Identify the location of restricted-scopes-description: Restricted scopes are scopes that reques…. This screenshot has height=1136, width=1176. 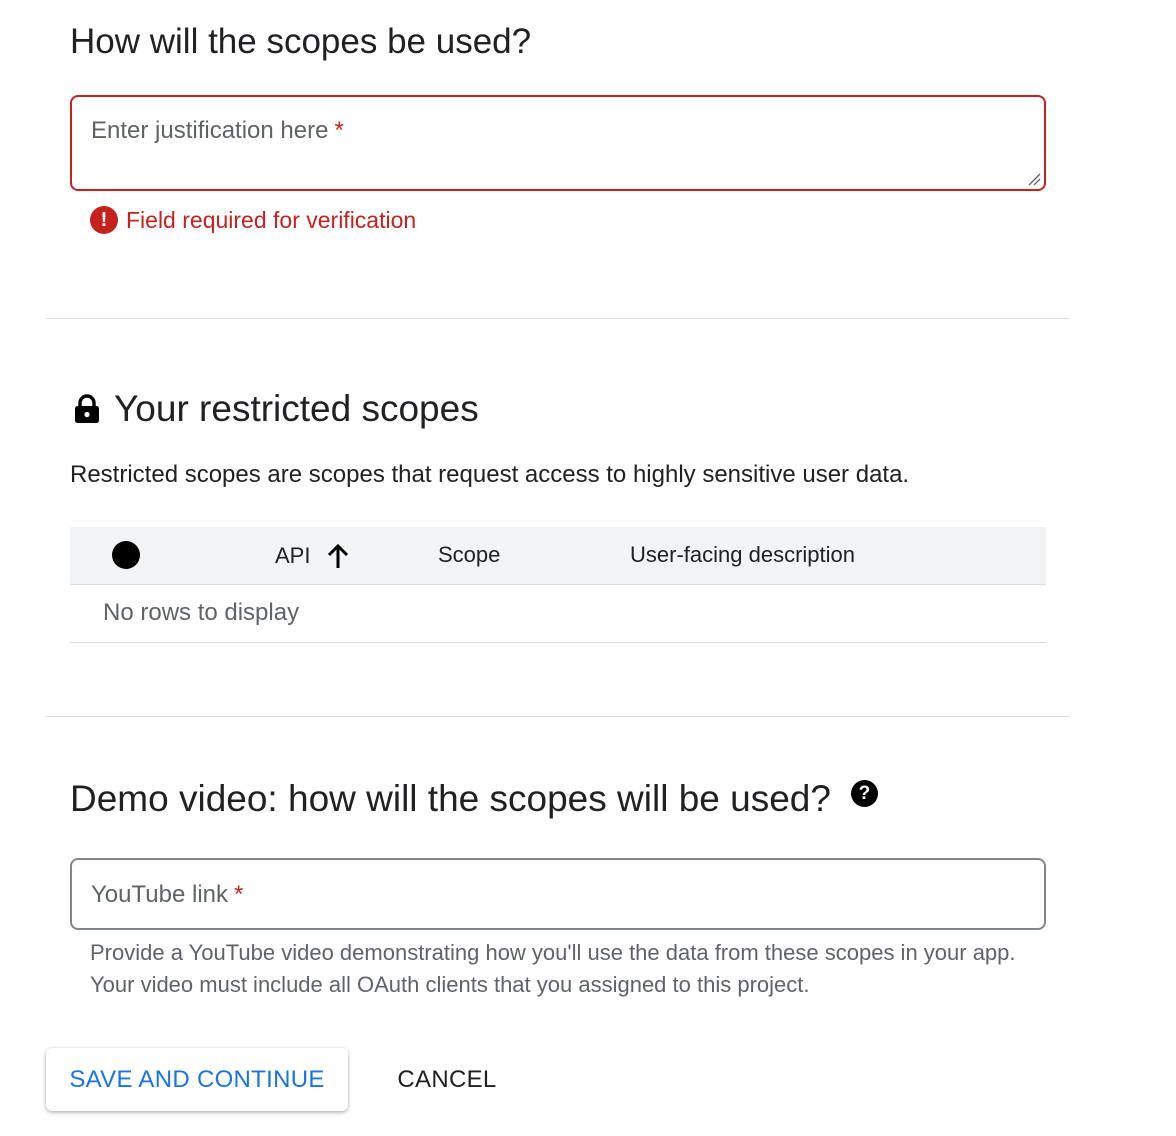
(490, 474).